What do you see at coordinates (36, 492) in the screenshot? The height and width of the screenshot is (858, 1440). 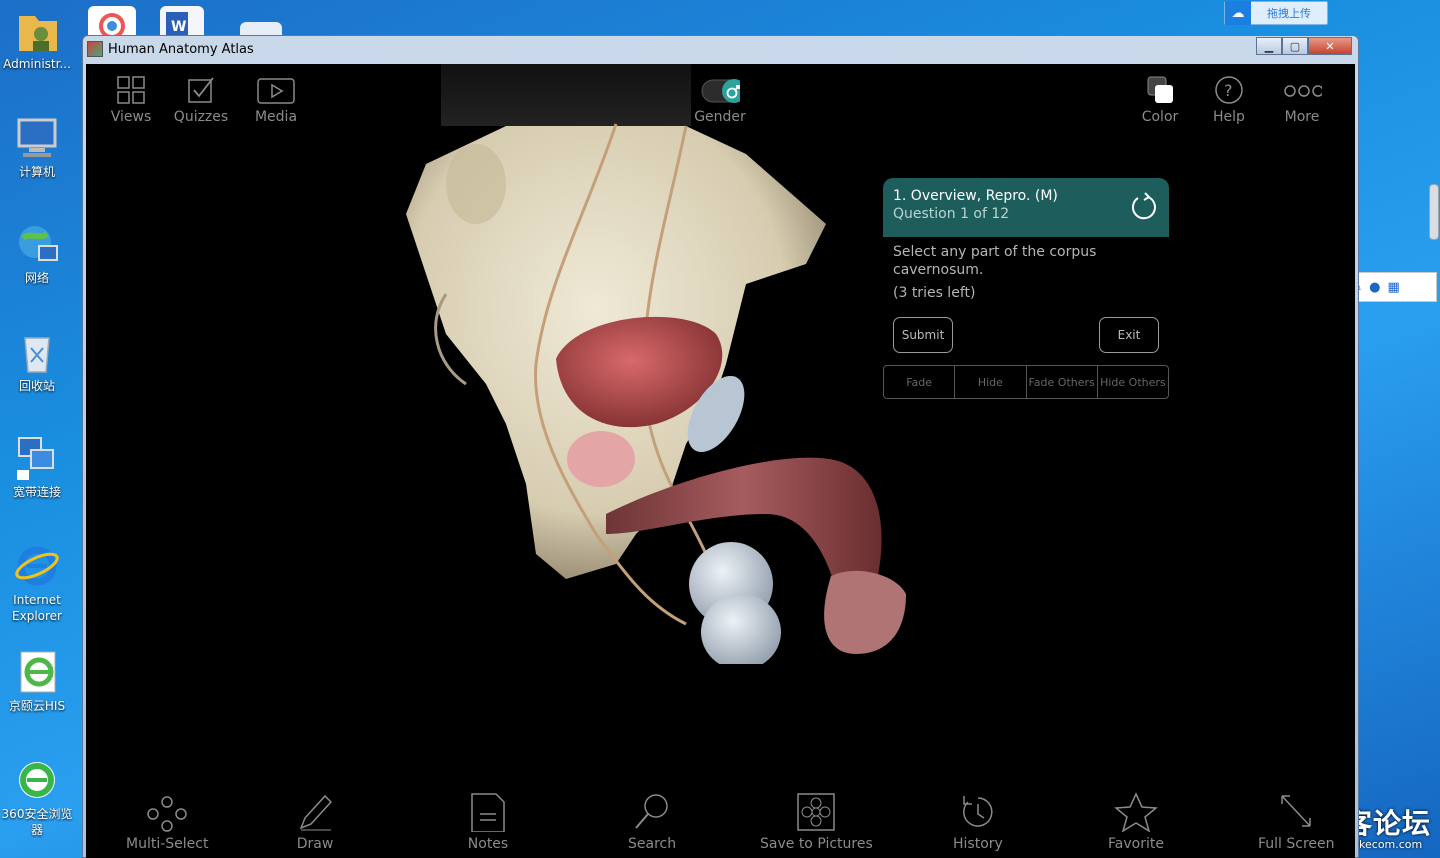 I see `desktop-icon-label: 宽带连接` at bounding box center [36, 492].